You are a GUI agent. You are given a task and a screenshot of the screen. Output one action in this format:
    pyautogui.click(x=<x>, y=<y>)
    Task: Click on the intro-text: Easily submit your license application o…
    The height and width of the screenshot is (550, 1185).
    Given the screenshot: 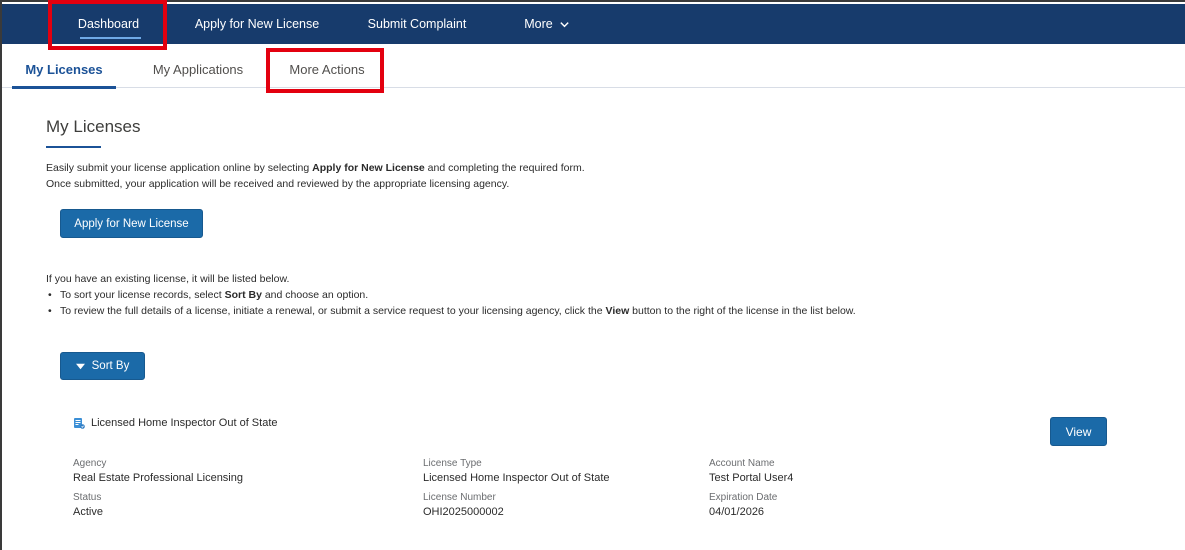 What is the action you would take?
    pyautogui.click(x=315, y=176)
    